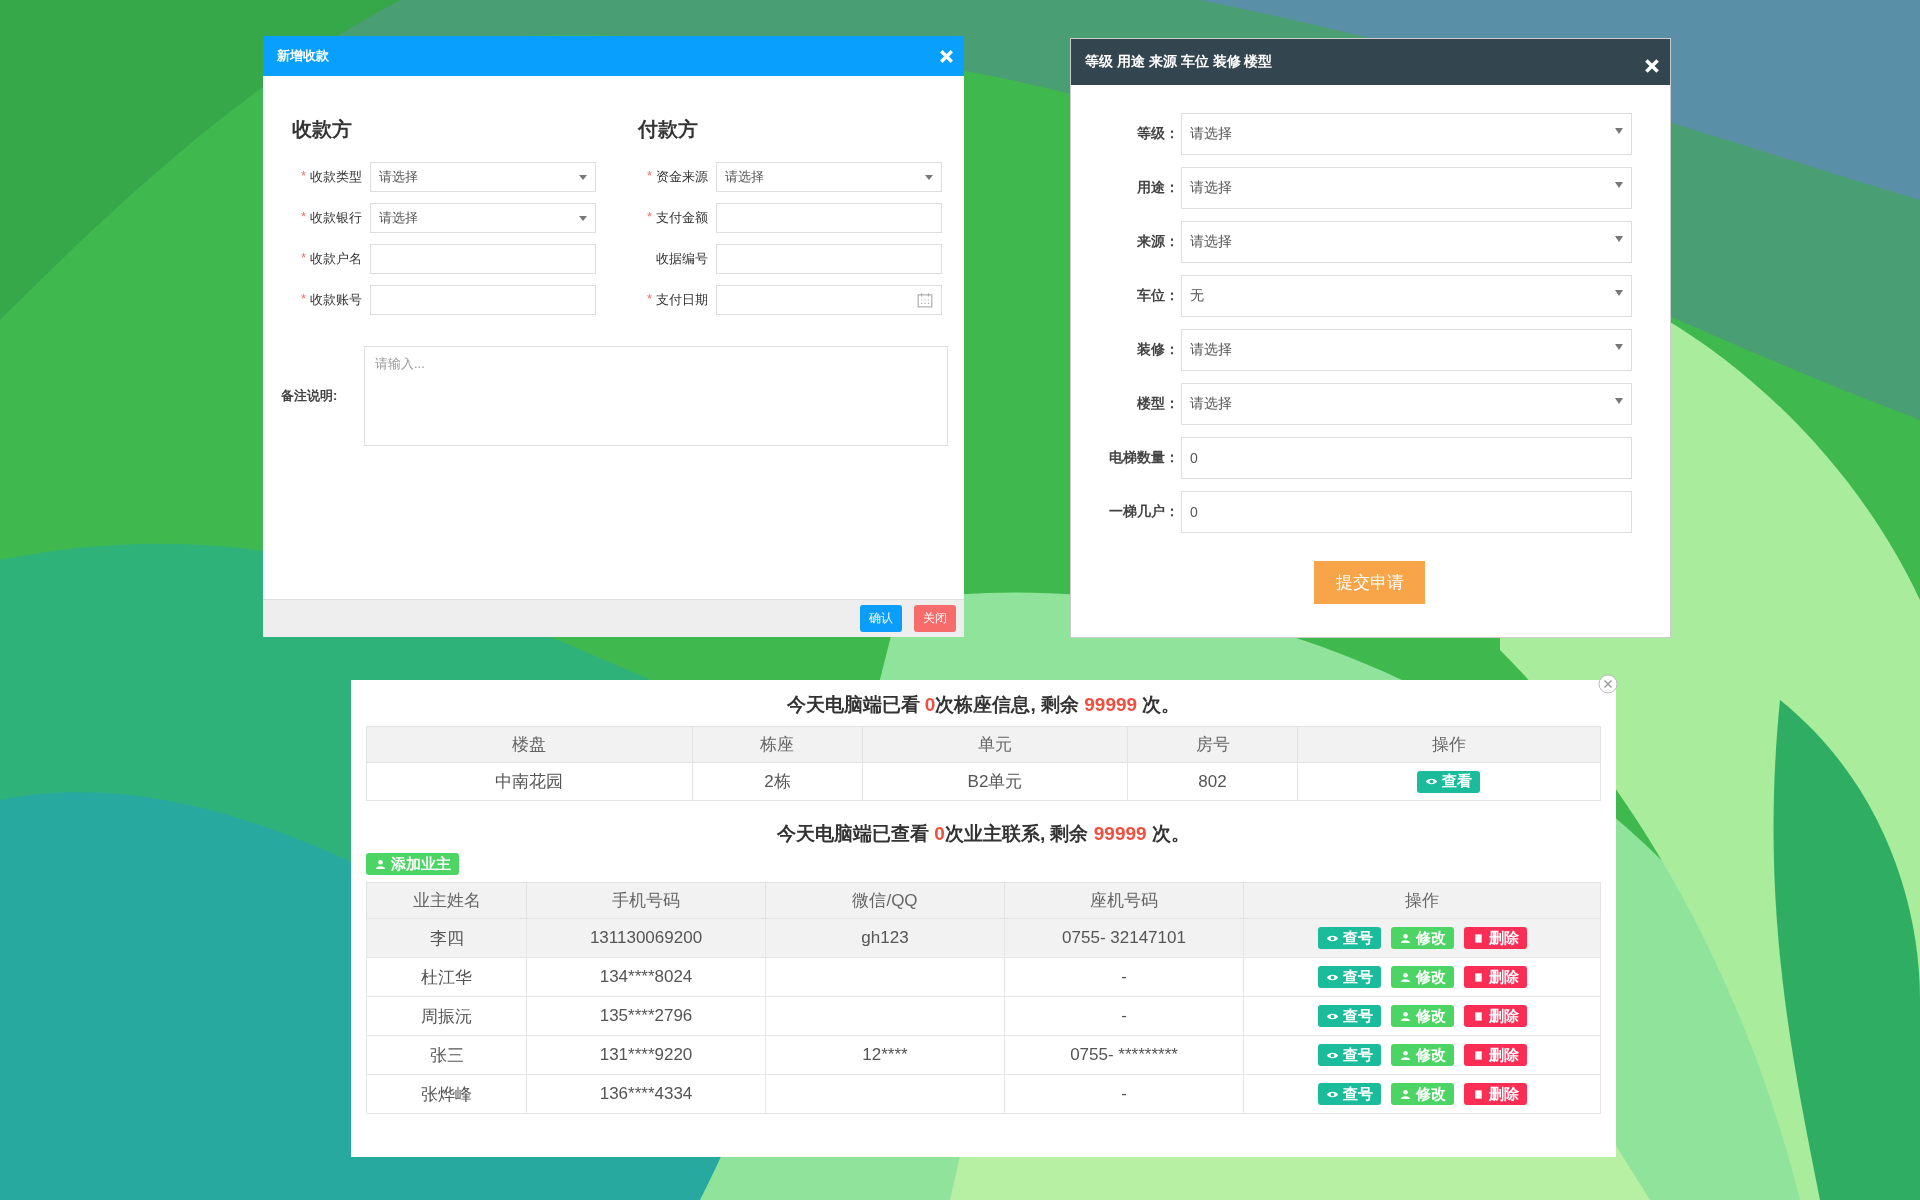 The image size is (1920, 1200). Describe the element at coordinates (829, 300) in the screenshot. I see `date-field` at that location.